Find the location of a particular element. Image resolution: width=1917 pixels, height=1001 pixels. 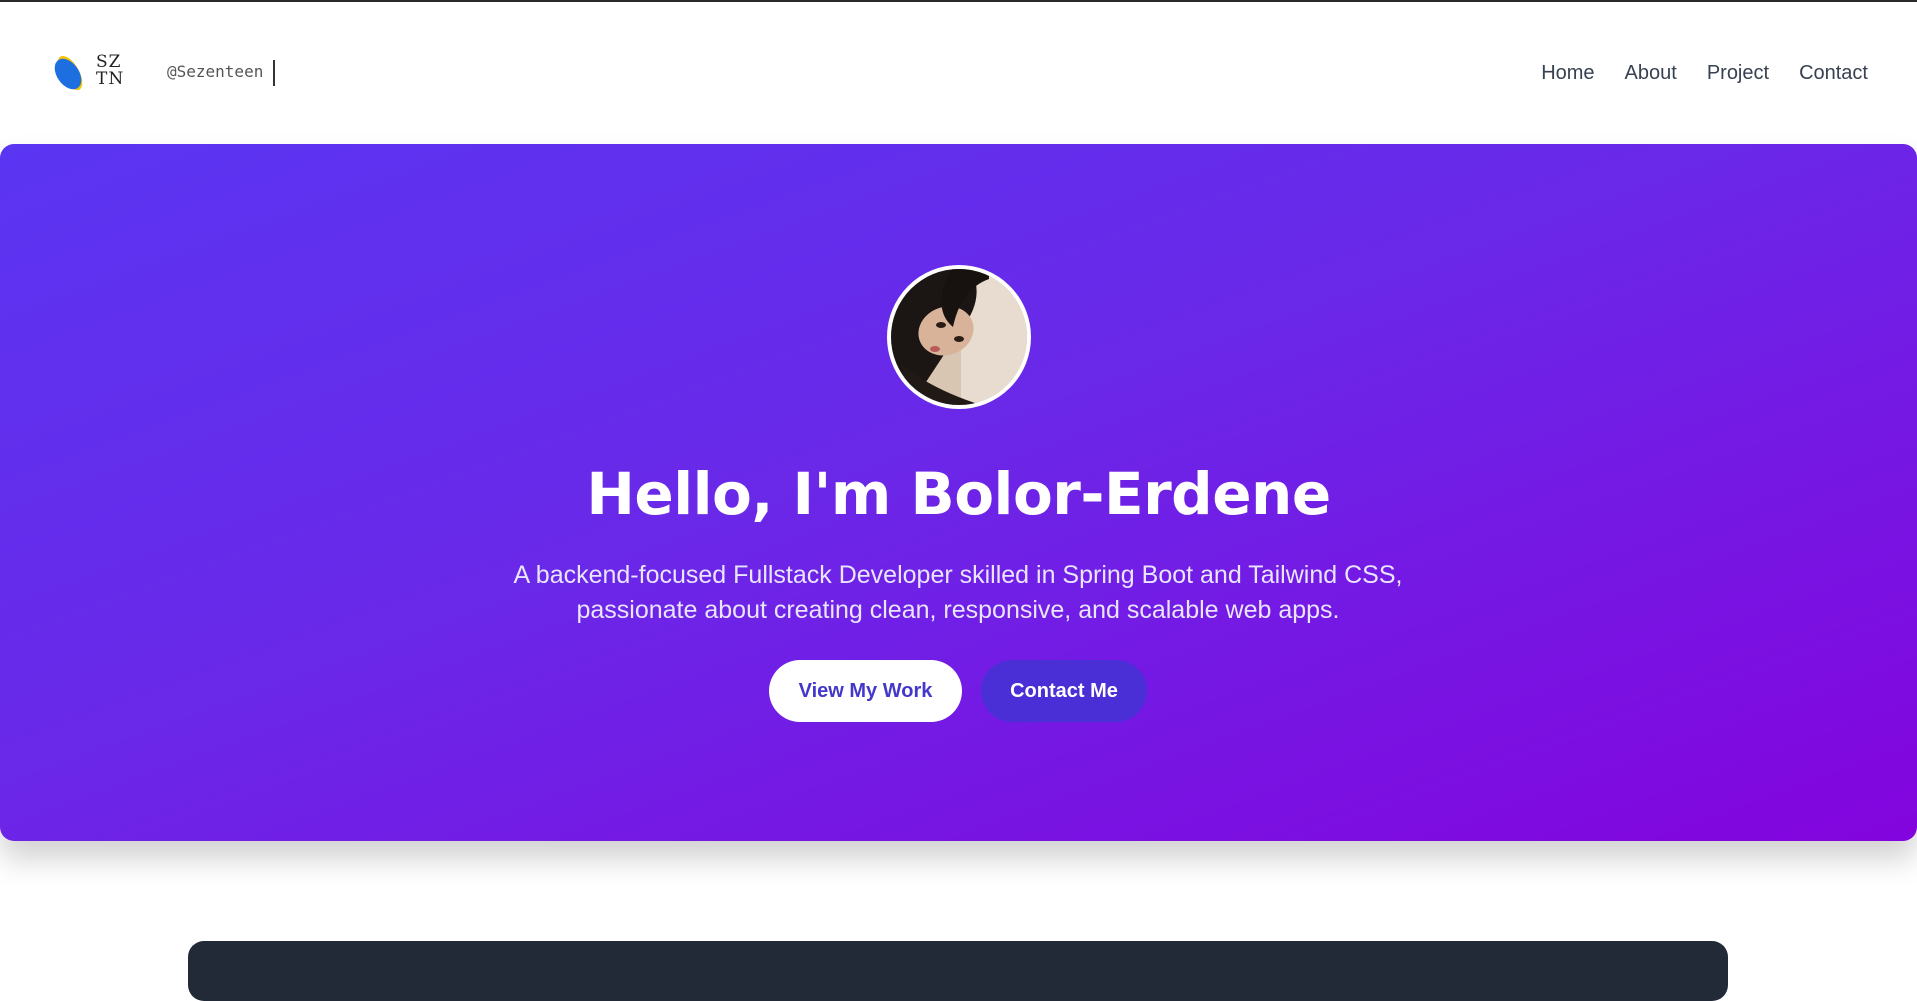

hero-title: Hello, I'm Bolor-Erdene is located at coordinates (958, 494).